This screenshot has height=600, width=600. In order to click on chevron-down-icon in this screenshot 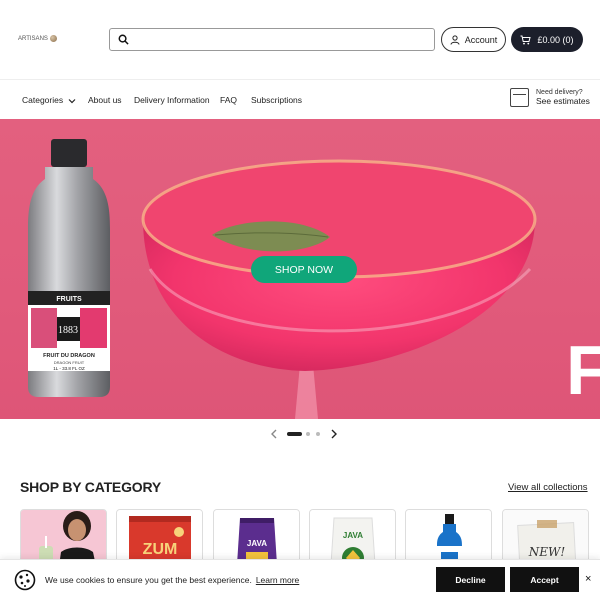, I will do `click(72, 101)`.